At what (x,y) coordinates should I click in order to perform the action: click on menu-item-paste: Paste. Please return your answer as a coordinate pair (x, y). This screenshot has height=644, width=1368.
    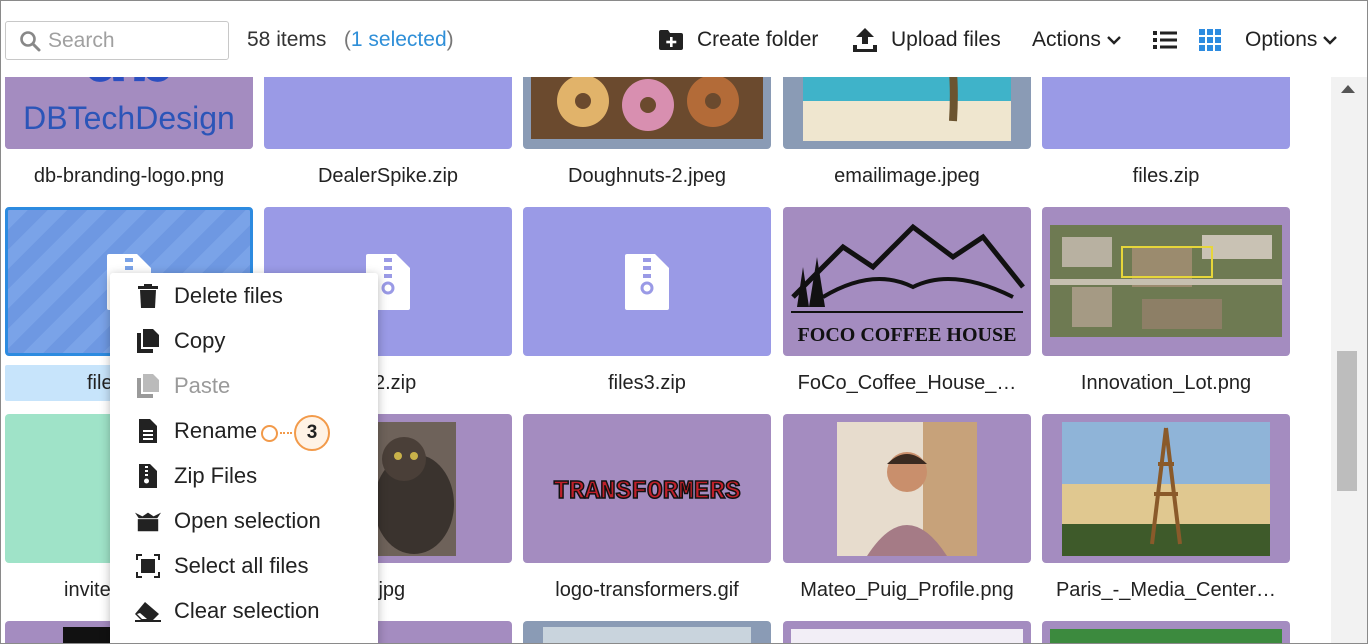
    Looking at the image, I should click on (244, 386).